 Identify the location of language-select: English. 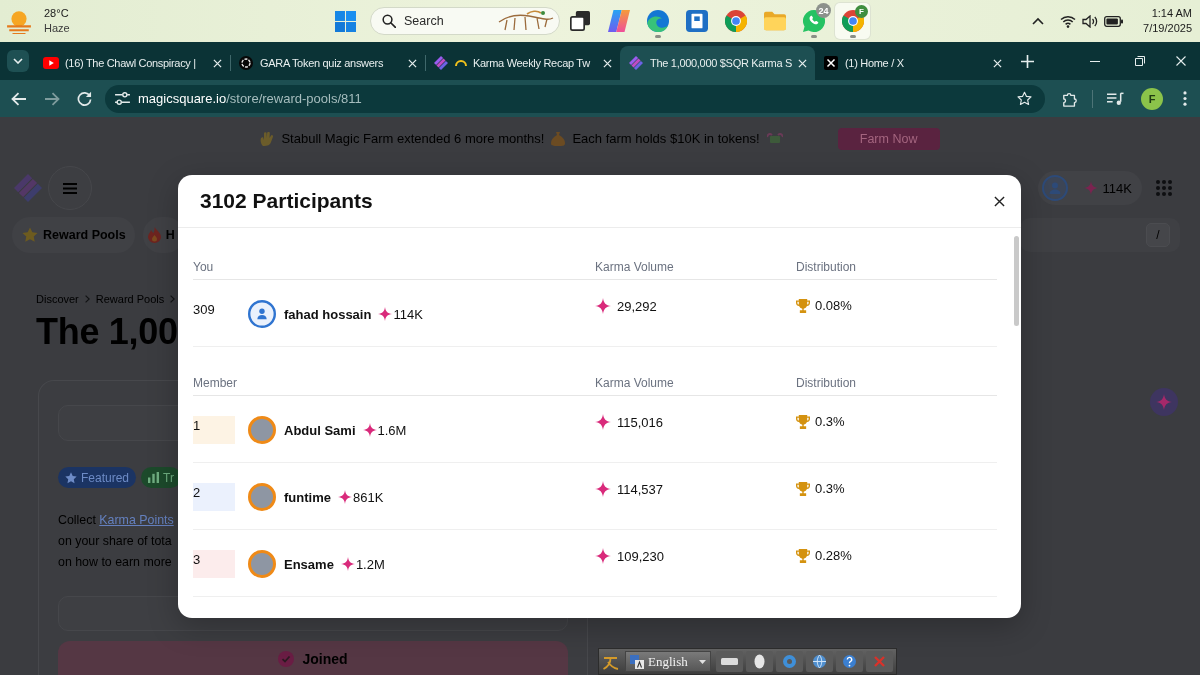
(668, 661).